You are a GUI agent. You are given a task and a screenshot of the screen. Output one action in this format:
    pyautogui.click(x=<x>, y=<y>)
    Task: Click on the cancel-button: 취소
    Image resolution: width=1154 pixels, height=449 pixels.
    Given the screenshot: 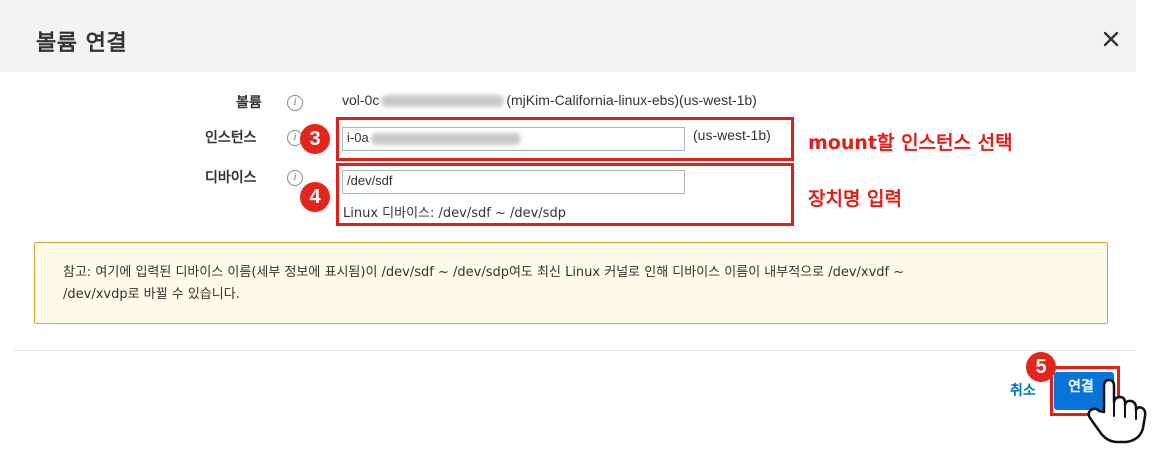 What is the action you would take?
    pyautogui.click(x=1023, y=390)
    